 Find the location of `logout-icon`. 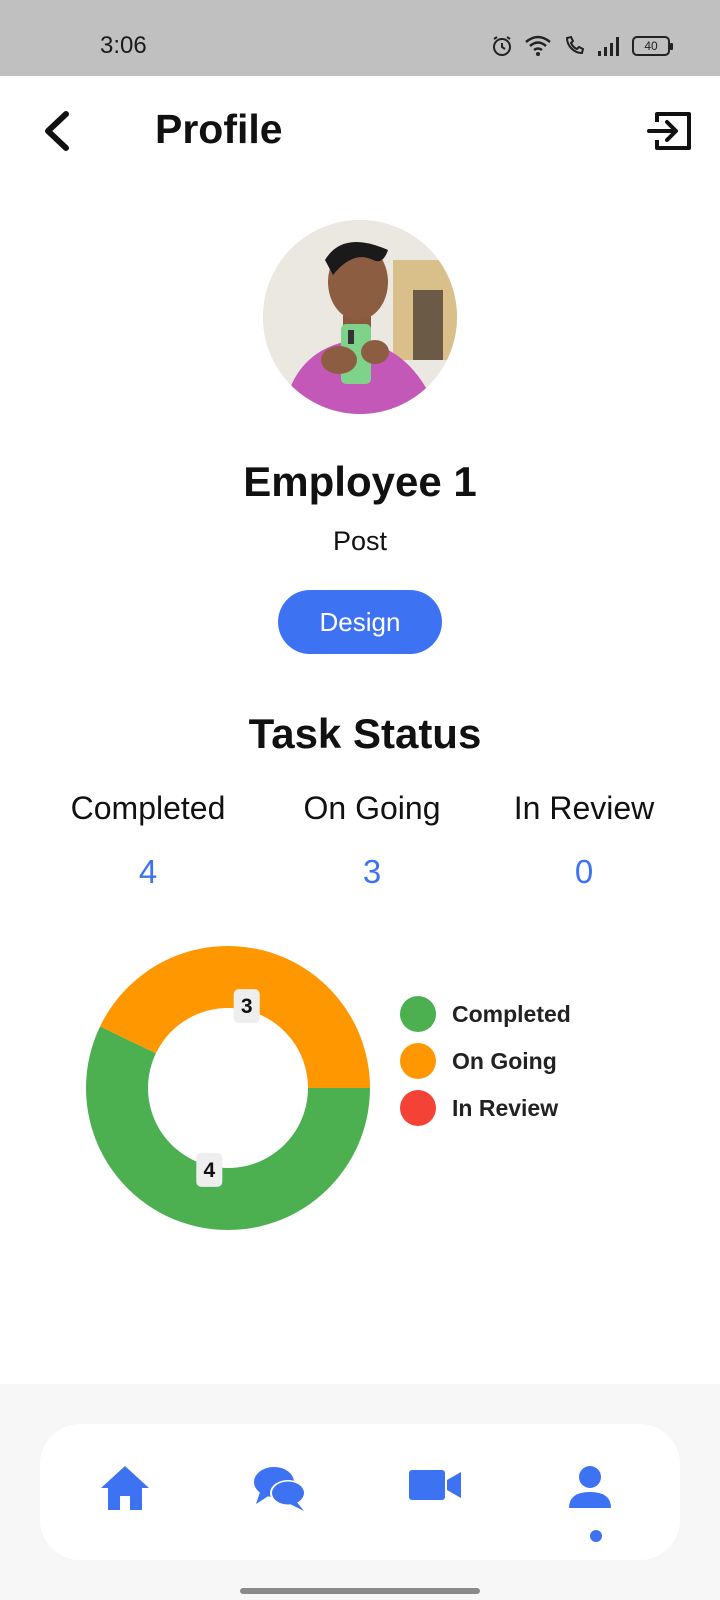

logout-icon is located at coordinates (669, 131).